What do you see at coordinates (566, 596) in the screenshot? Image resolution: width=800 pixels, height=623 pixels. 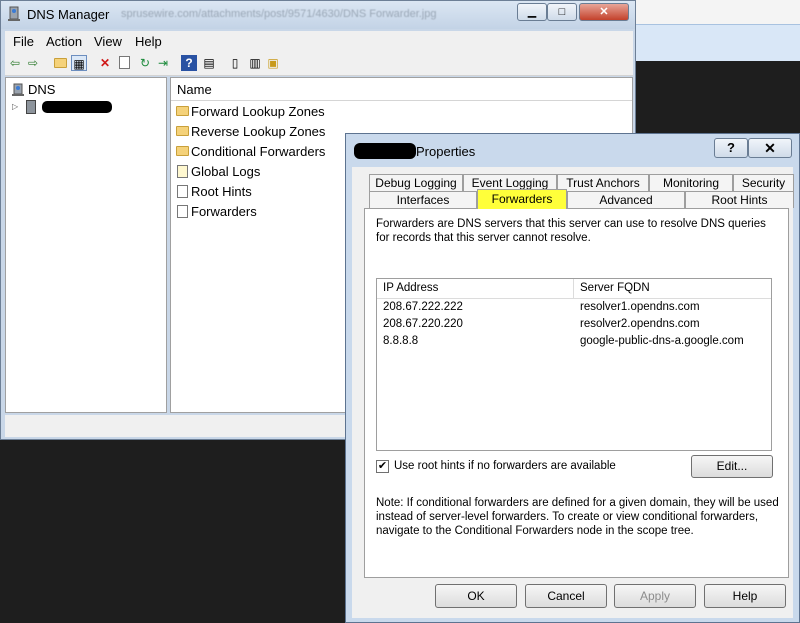 I see `cancel-button: Cancel` at bounding box center [566, 596].